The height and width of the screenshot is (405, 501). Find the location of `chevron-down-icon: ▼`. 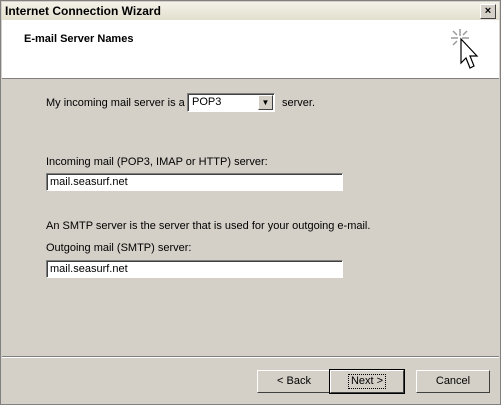

chevron-down-icon: ▼ is located at coordinates (265, 102).